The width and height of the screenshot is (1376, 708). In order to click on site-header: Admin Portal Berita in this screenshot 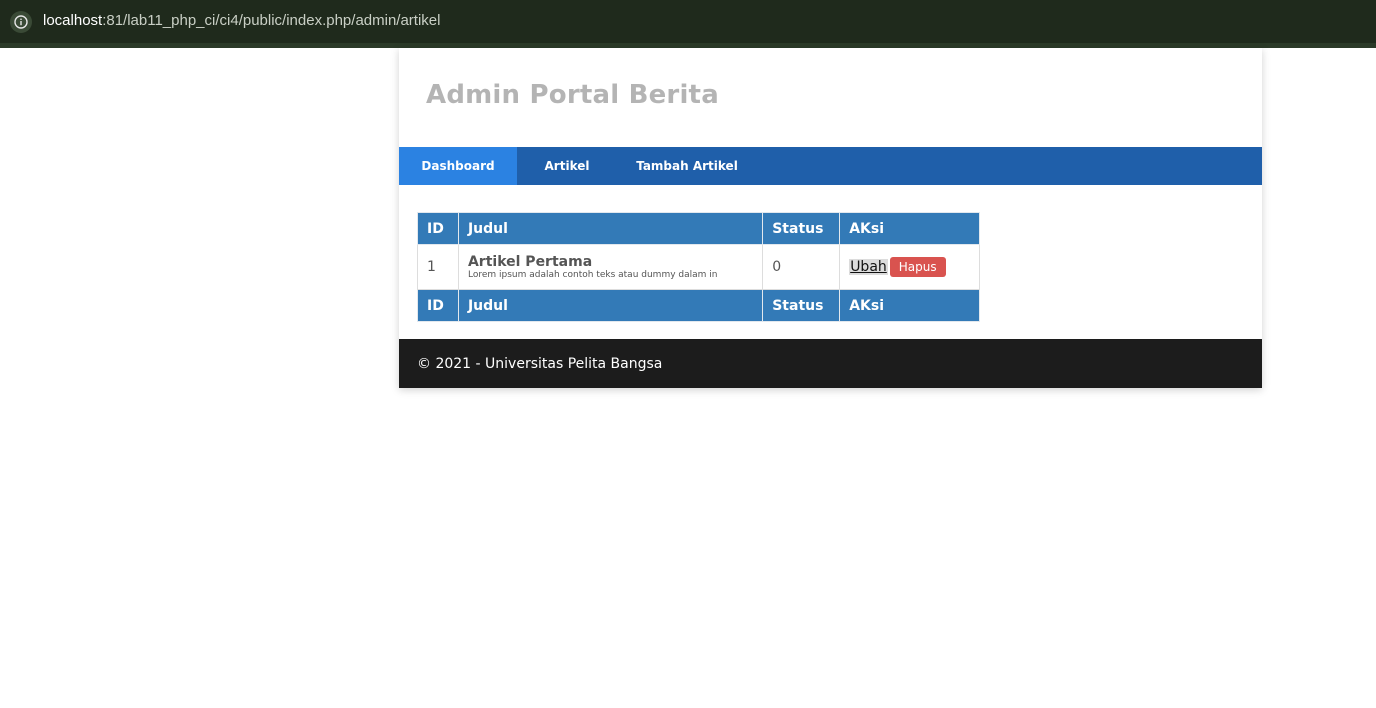, I will do `click(830, 97)`.